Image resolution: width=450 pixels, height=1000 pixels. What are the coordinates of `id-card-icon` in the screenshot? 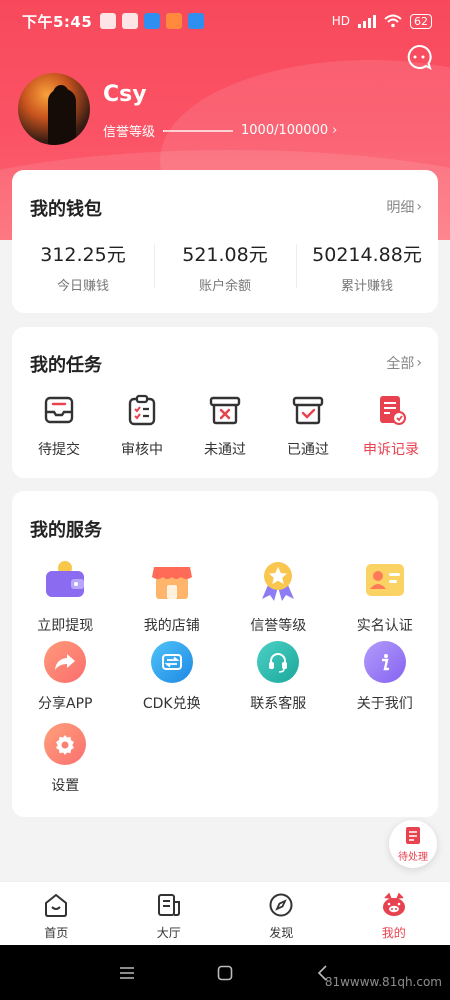 It's located at (384, 580).